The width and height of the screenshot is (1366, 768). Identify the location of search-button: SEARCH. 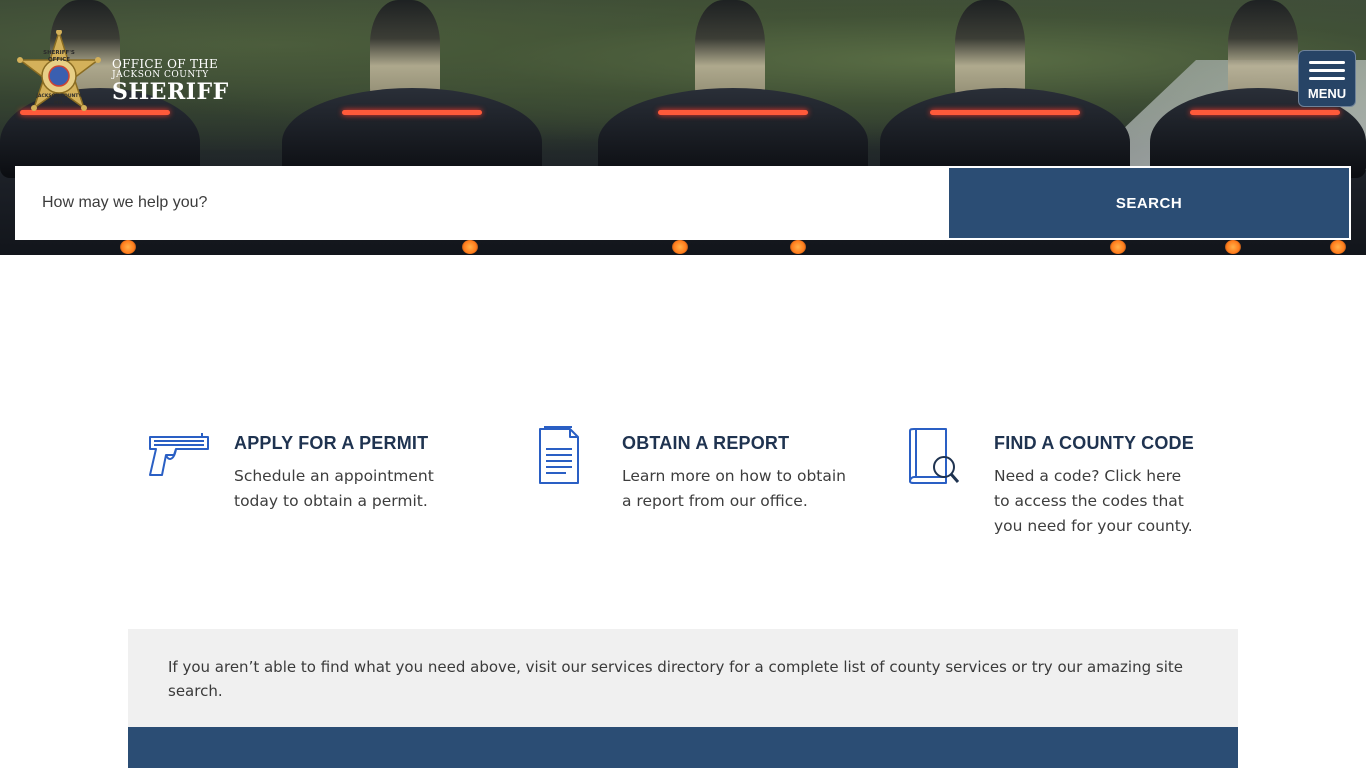
(1149, 203).